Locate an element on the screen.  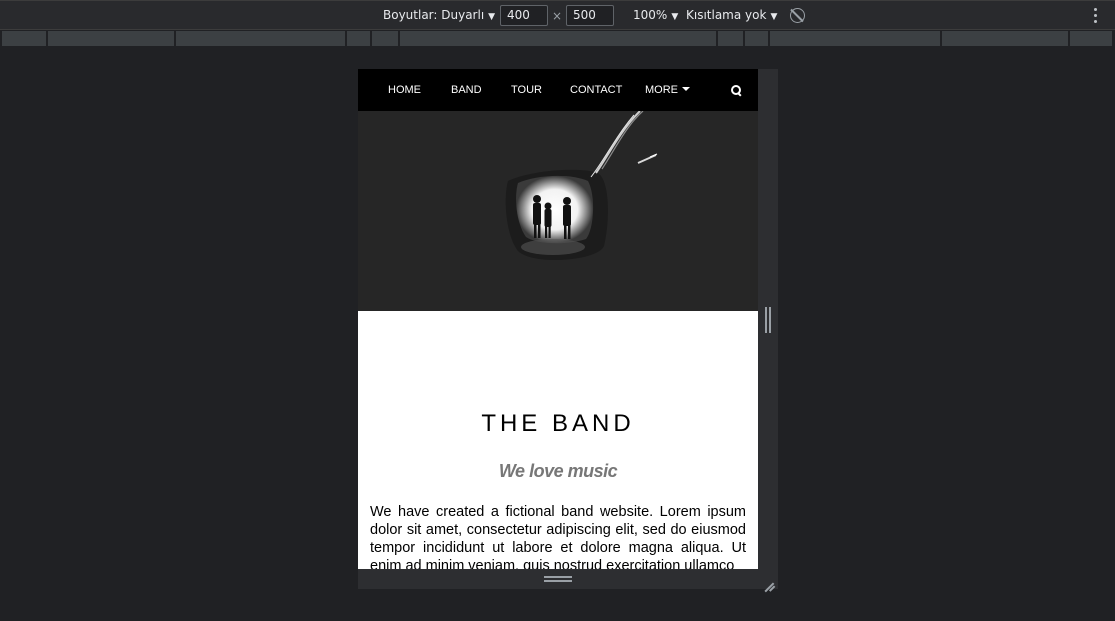
band-title: THE BAND is located at coordinates (558, 423).